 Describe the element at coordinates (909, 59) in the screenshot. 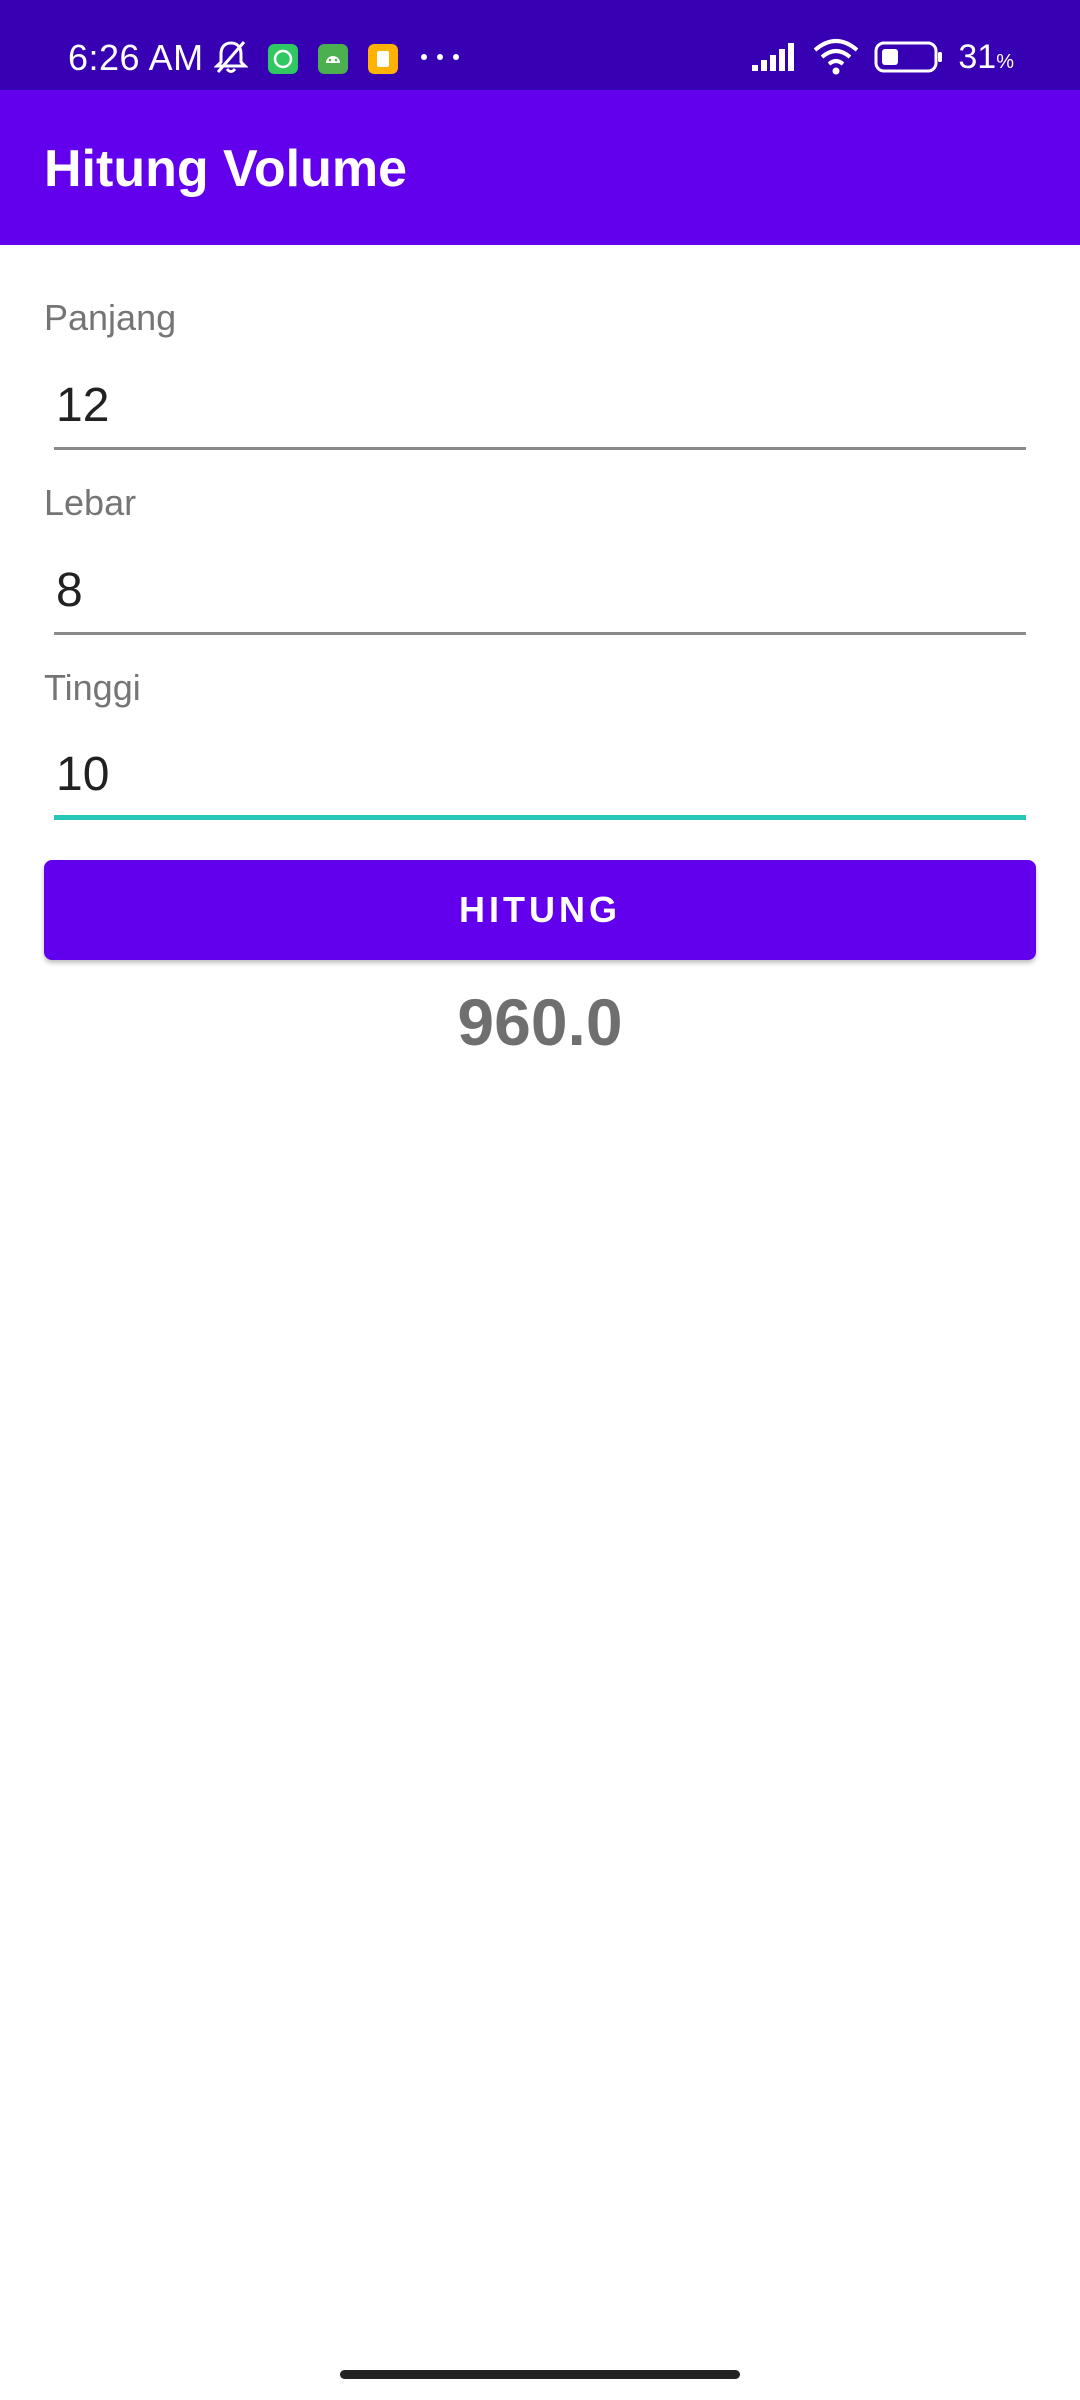

I see `battery-icon` at that location.